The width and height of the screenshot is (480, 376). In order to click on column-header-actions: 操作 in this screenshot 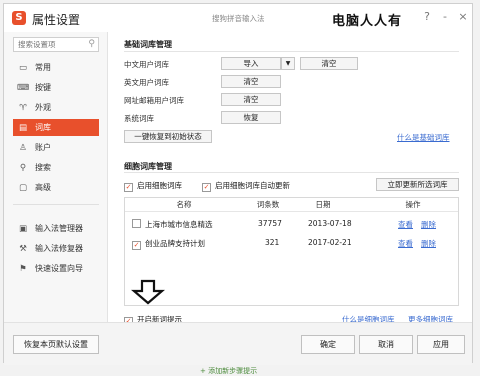, I will do `click(413, 204)`.